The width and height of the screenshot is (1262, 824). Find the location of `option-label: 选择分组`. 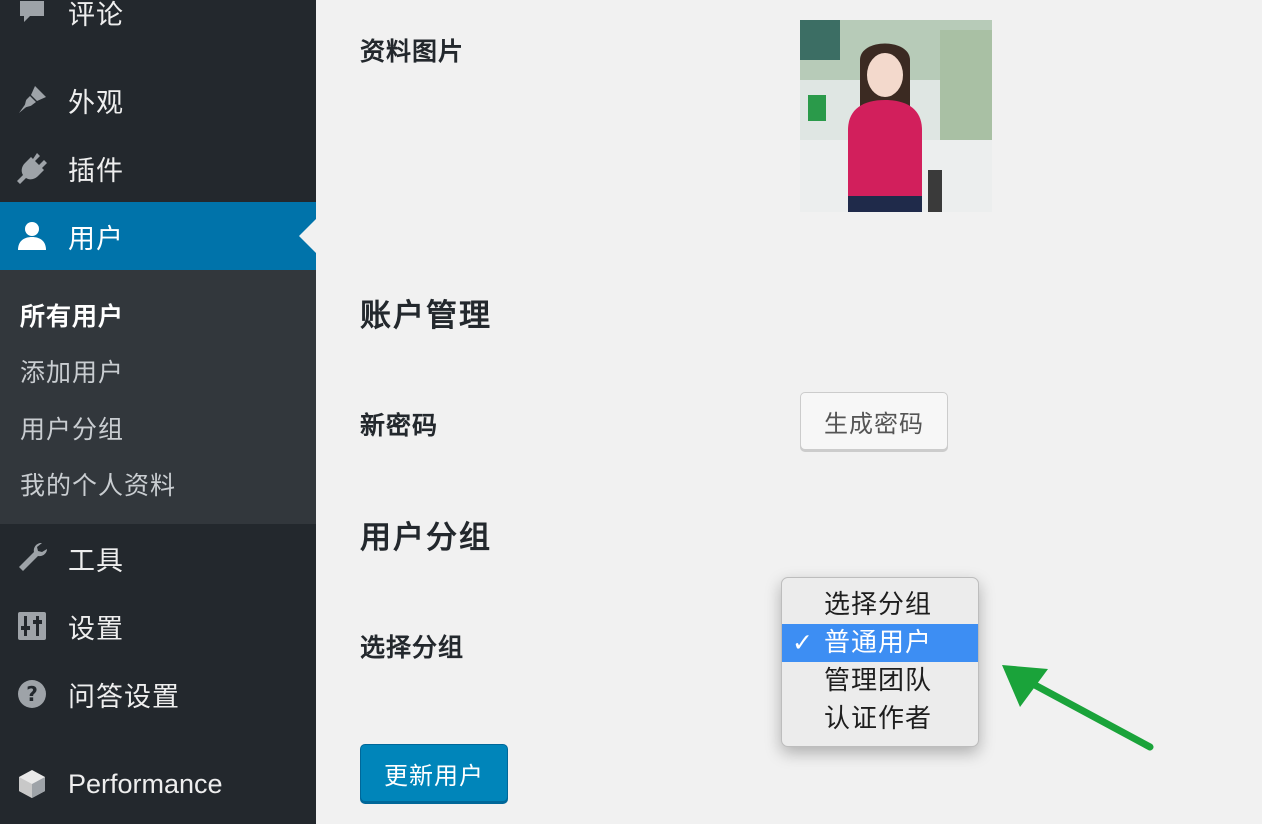

option-label: 选择分组 is located at coordinates (878, 605).